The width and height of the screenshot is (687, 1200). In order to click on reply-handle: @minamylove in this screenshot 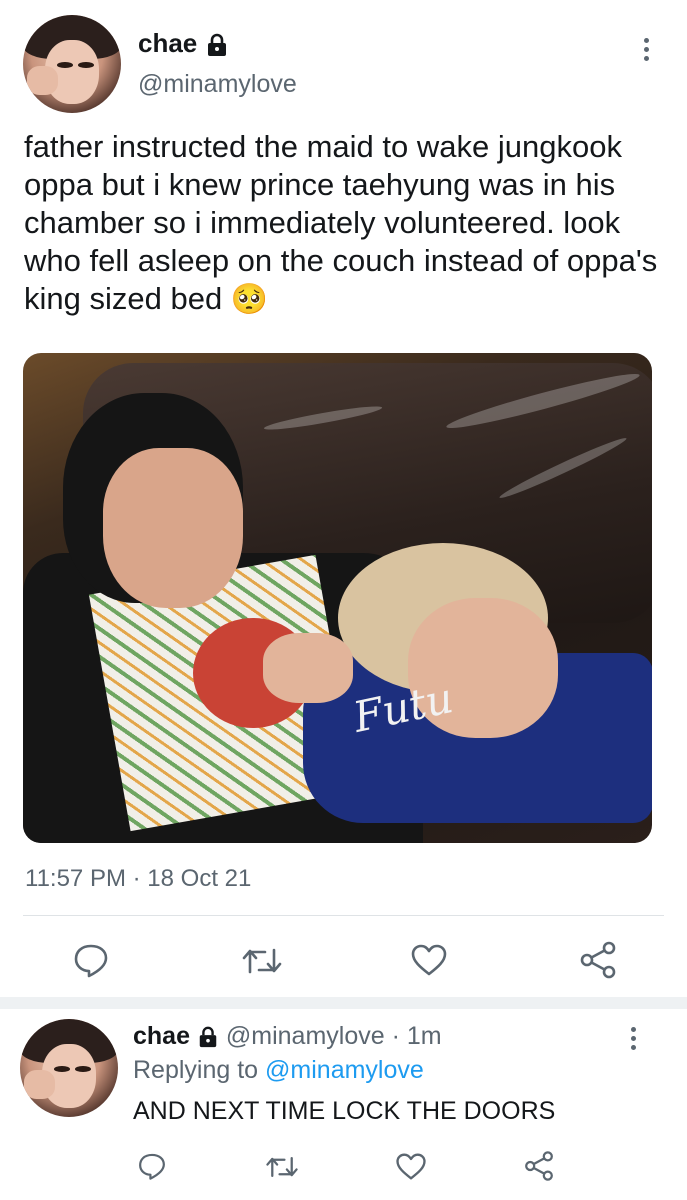, I will do `click(305, 1036)`.